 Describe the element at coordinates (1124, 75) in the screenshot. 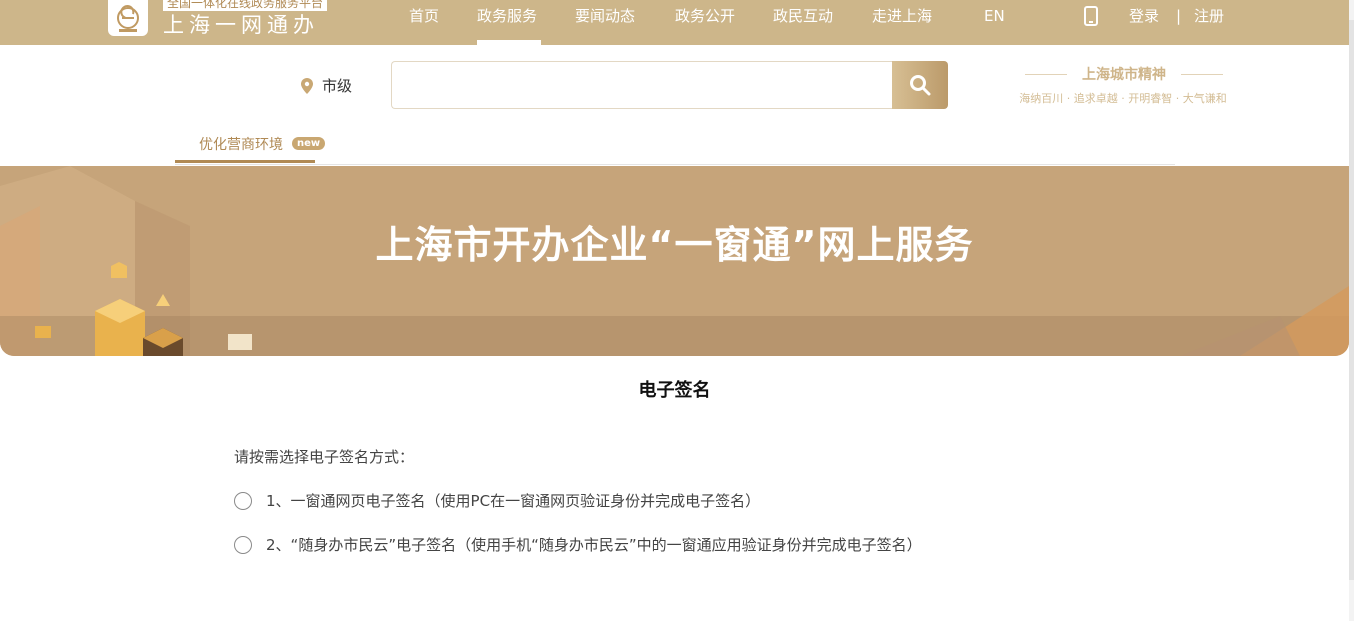

I see `city-spirit-title: 上海城市精神` at that location.